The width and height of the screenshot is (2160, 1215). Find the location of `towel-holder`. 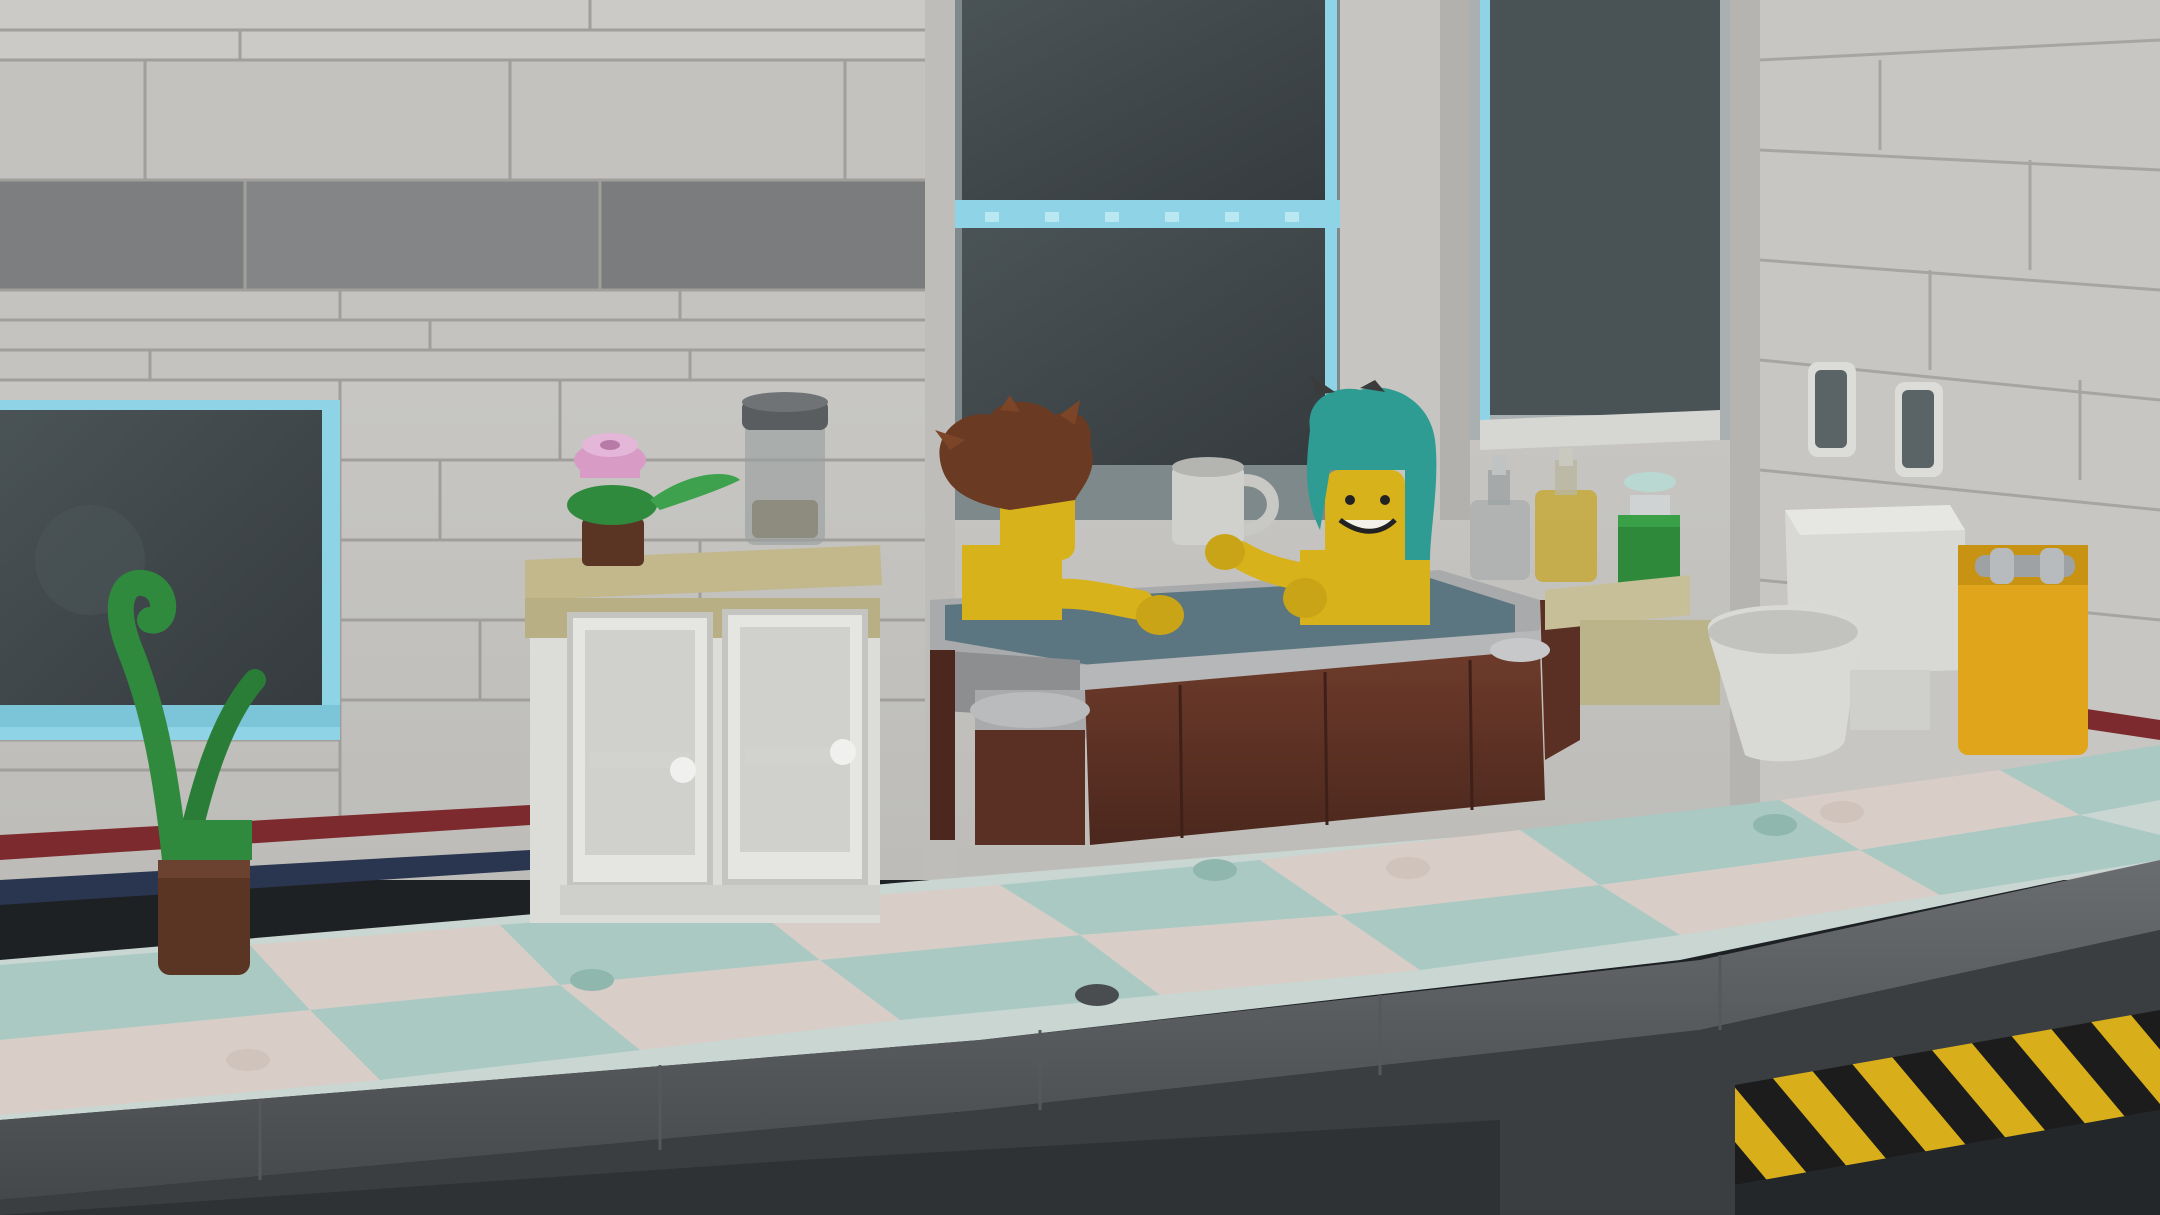

towel-holder is located at coordinates (2023, 650).